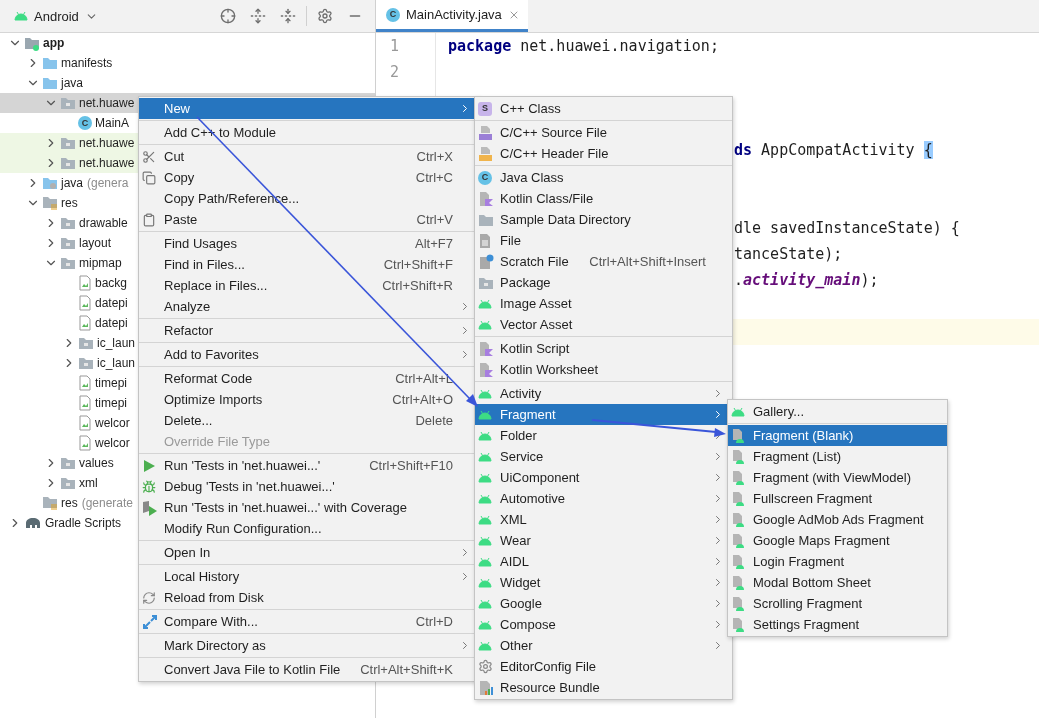  I want to click on line-number: 1, so click(395, 46).